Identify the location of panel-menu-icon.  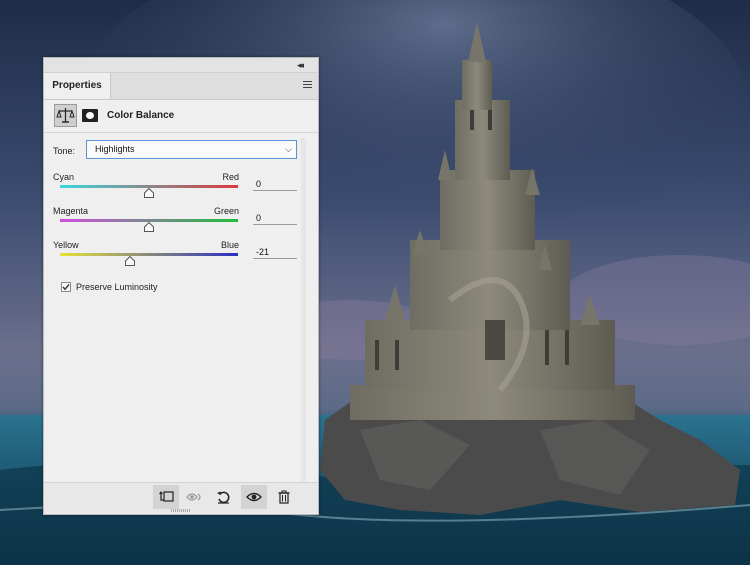
(307, 85).